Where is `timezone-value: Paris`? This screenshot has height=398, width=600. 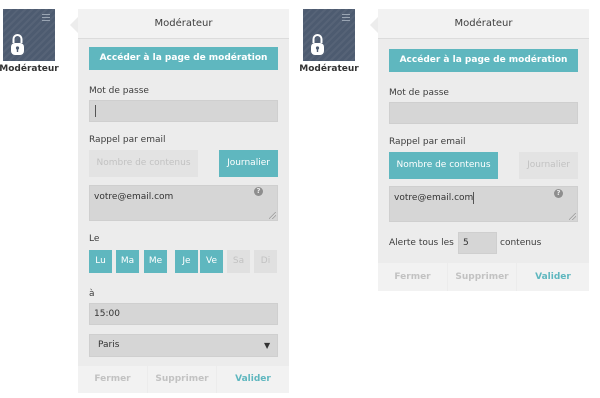
timezone-value: Paris is located at coordinates (109, 345).